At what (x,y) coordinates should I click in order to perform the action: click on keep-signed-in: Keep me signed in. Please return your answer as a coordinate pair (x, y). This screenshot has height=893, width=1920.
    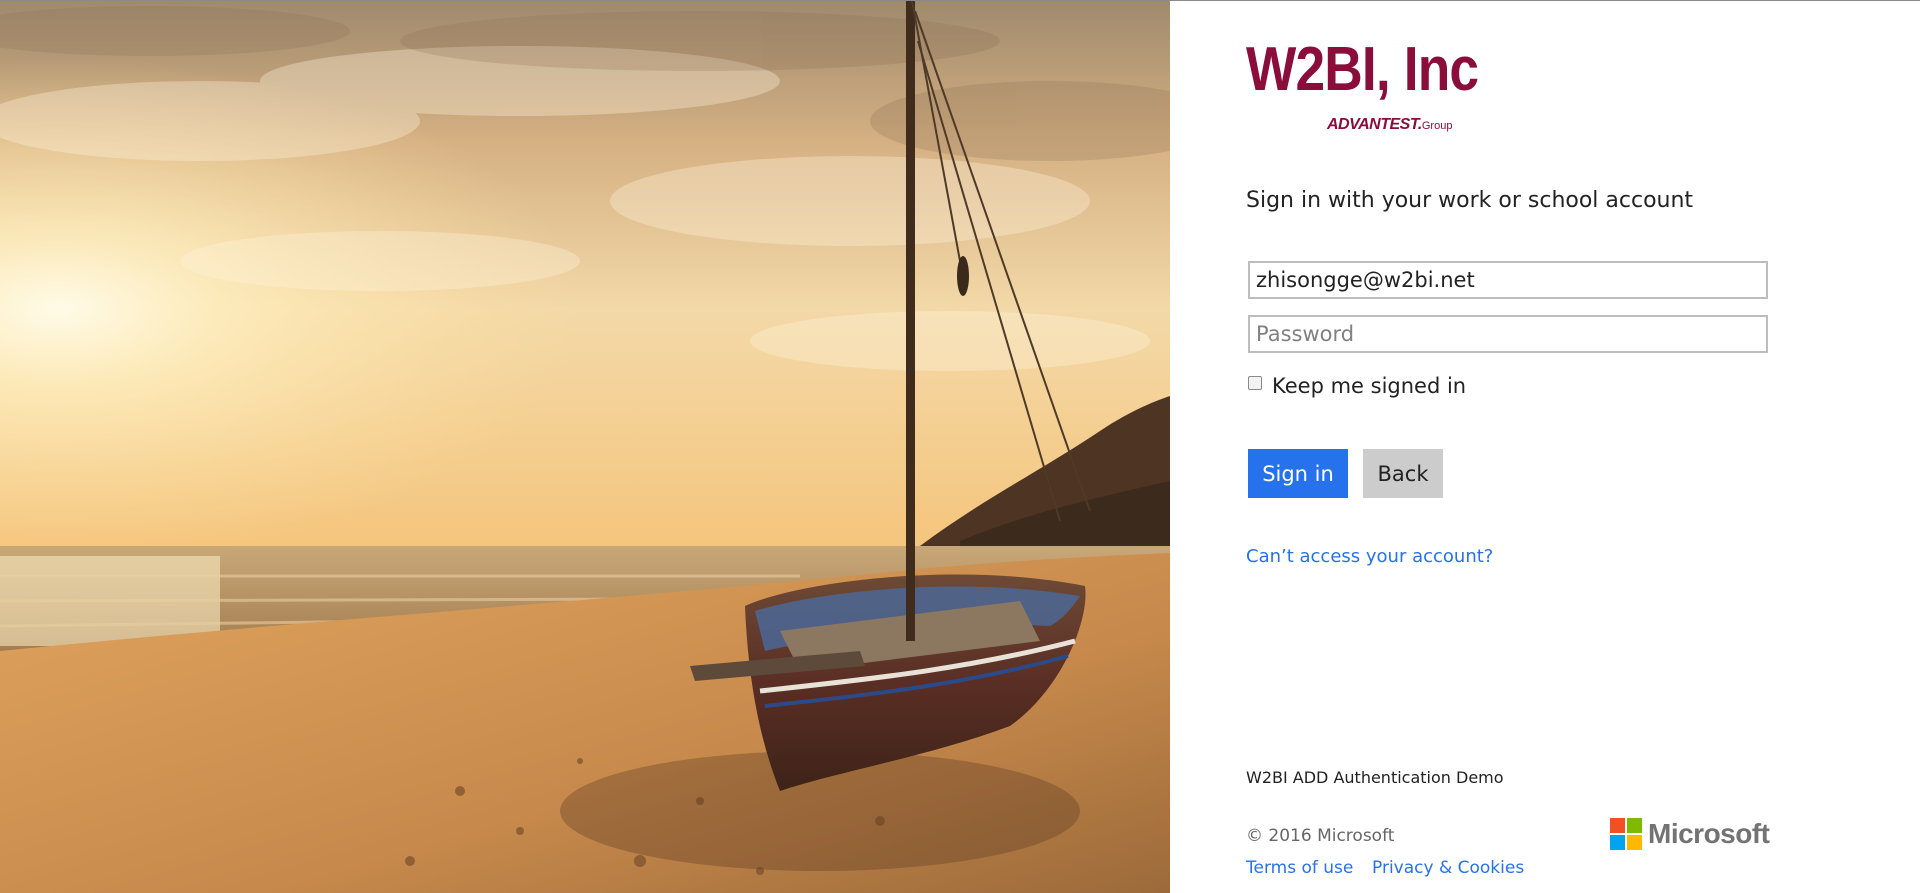
    Looking at the image, I should click on (1357, 386).